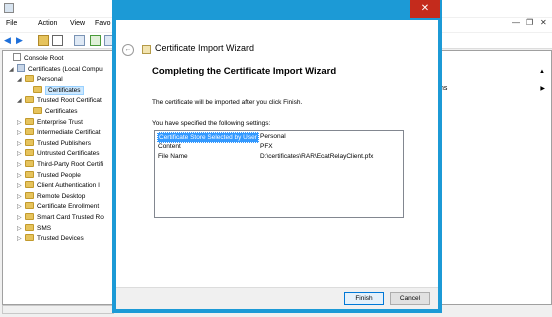  What do you see at coordinates (61, 196) in the screenshot?
I see `tree-item-label: Remote Desktop` at bounding box center [61, 196].